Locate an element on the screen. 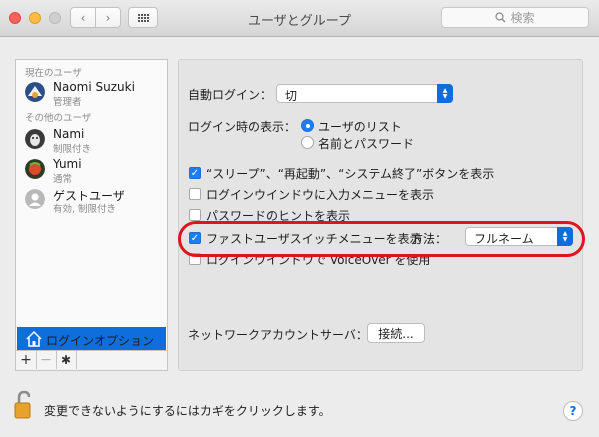 This screenshot has height=437, width=599. user-name: Naomi Suzuki is located at coordinates (94, 87).